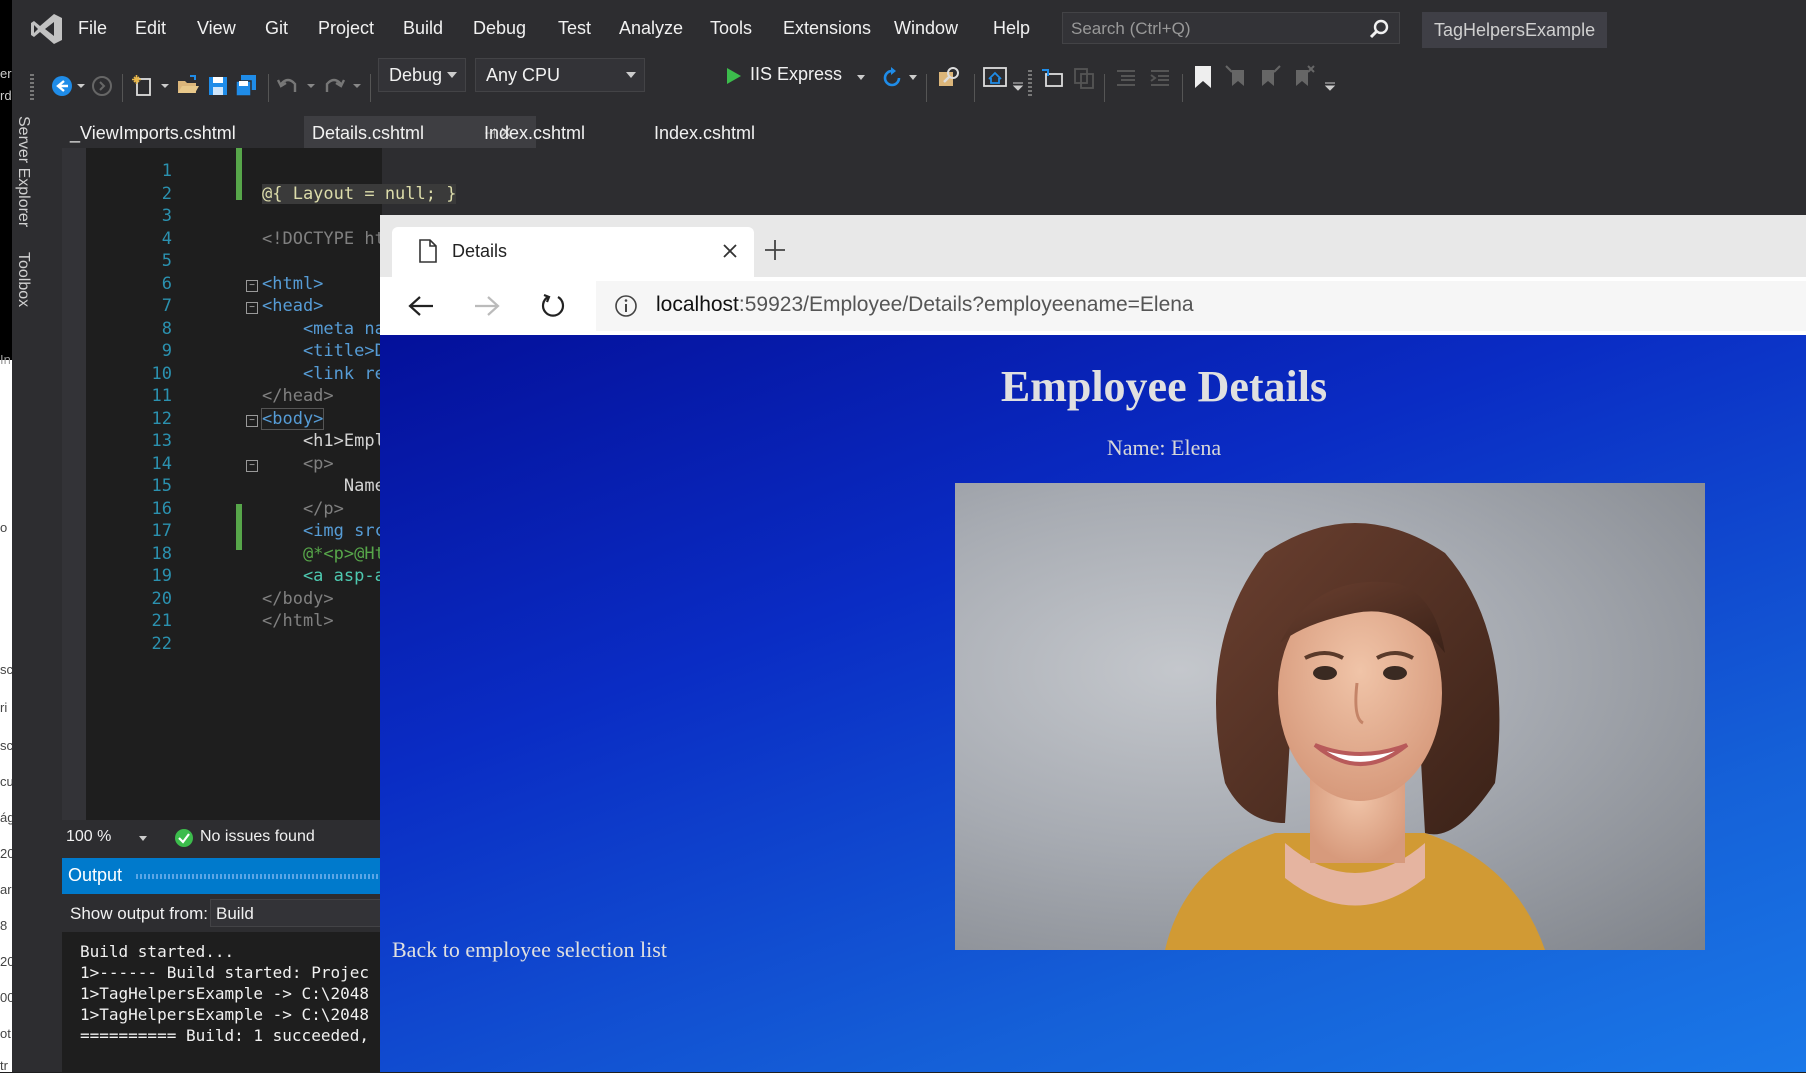  I want to click on tab-viewimports: _ViewImports.cshtml, so click(153, 132).